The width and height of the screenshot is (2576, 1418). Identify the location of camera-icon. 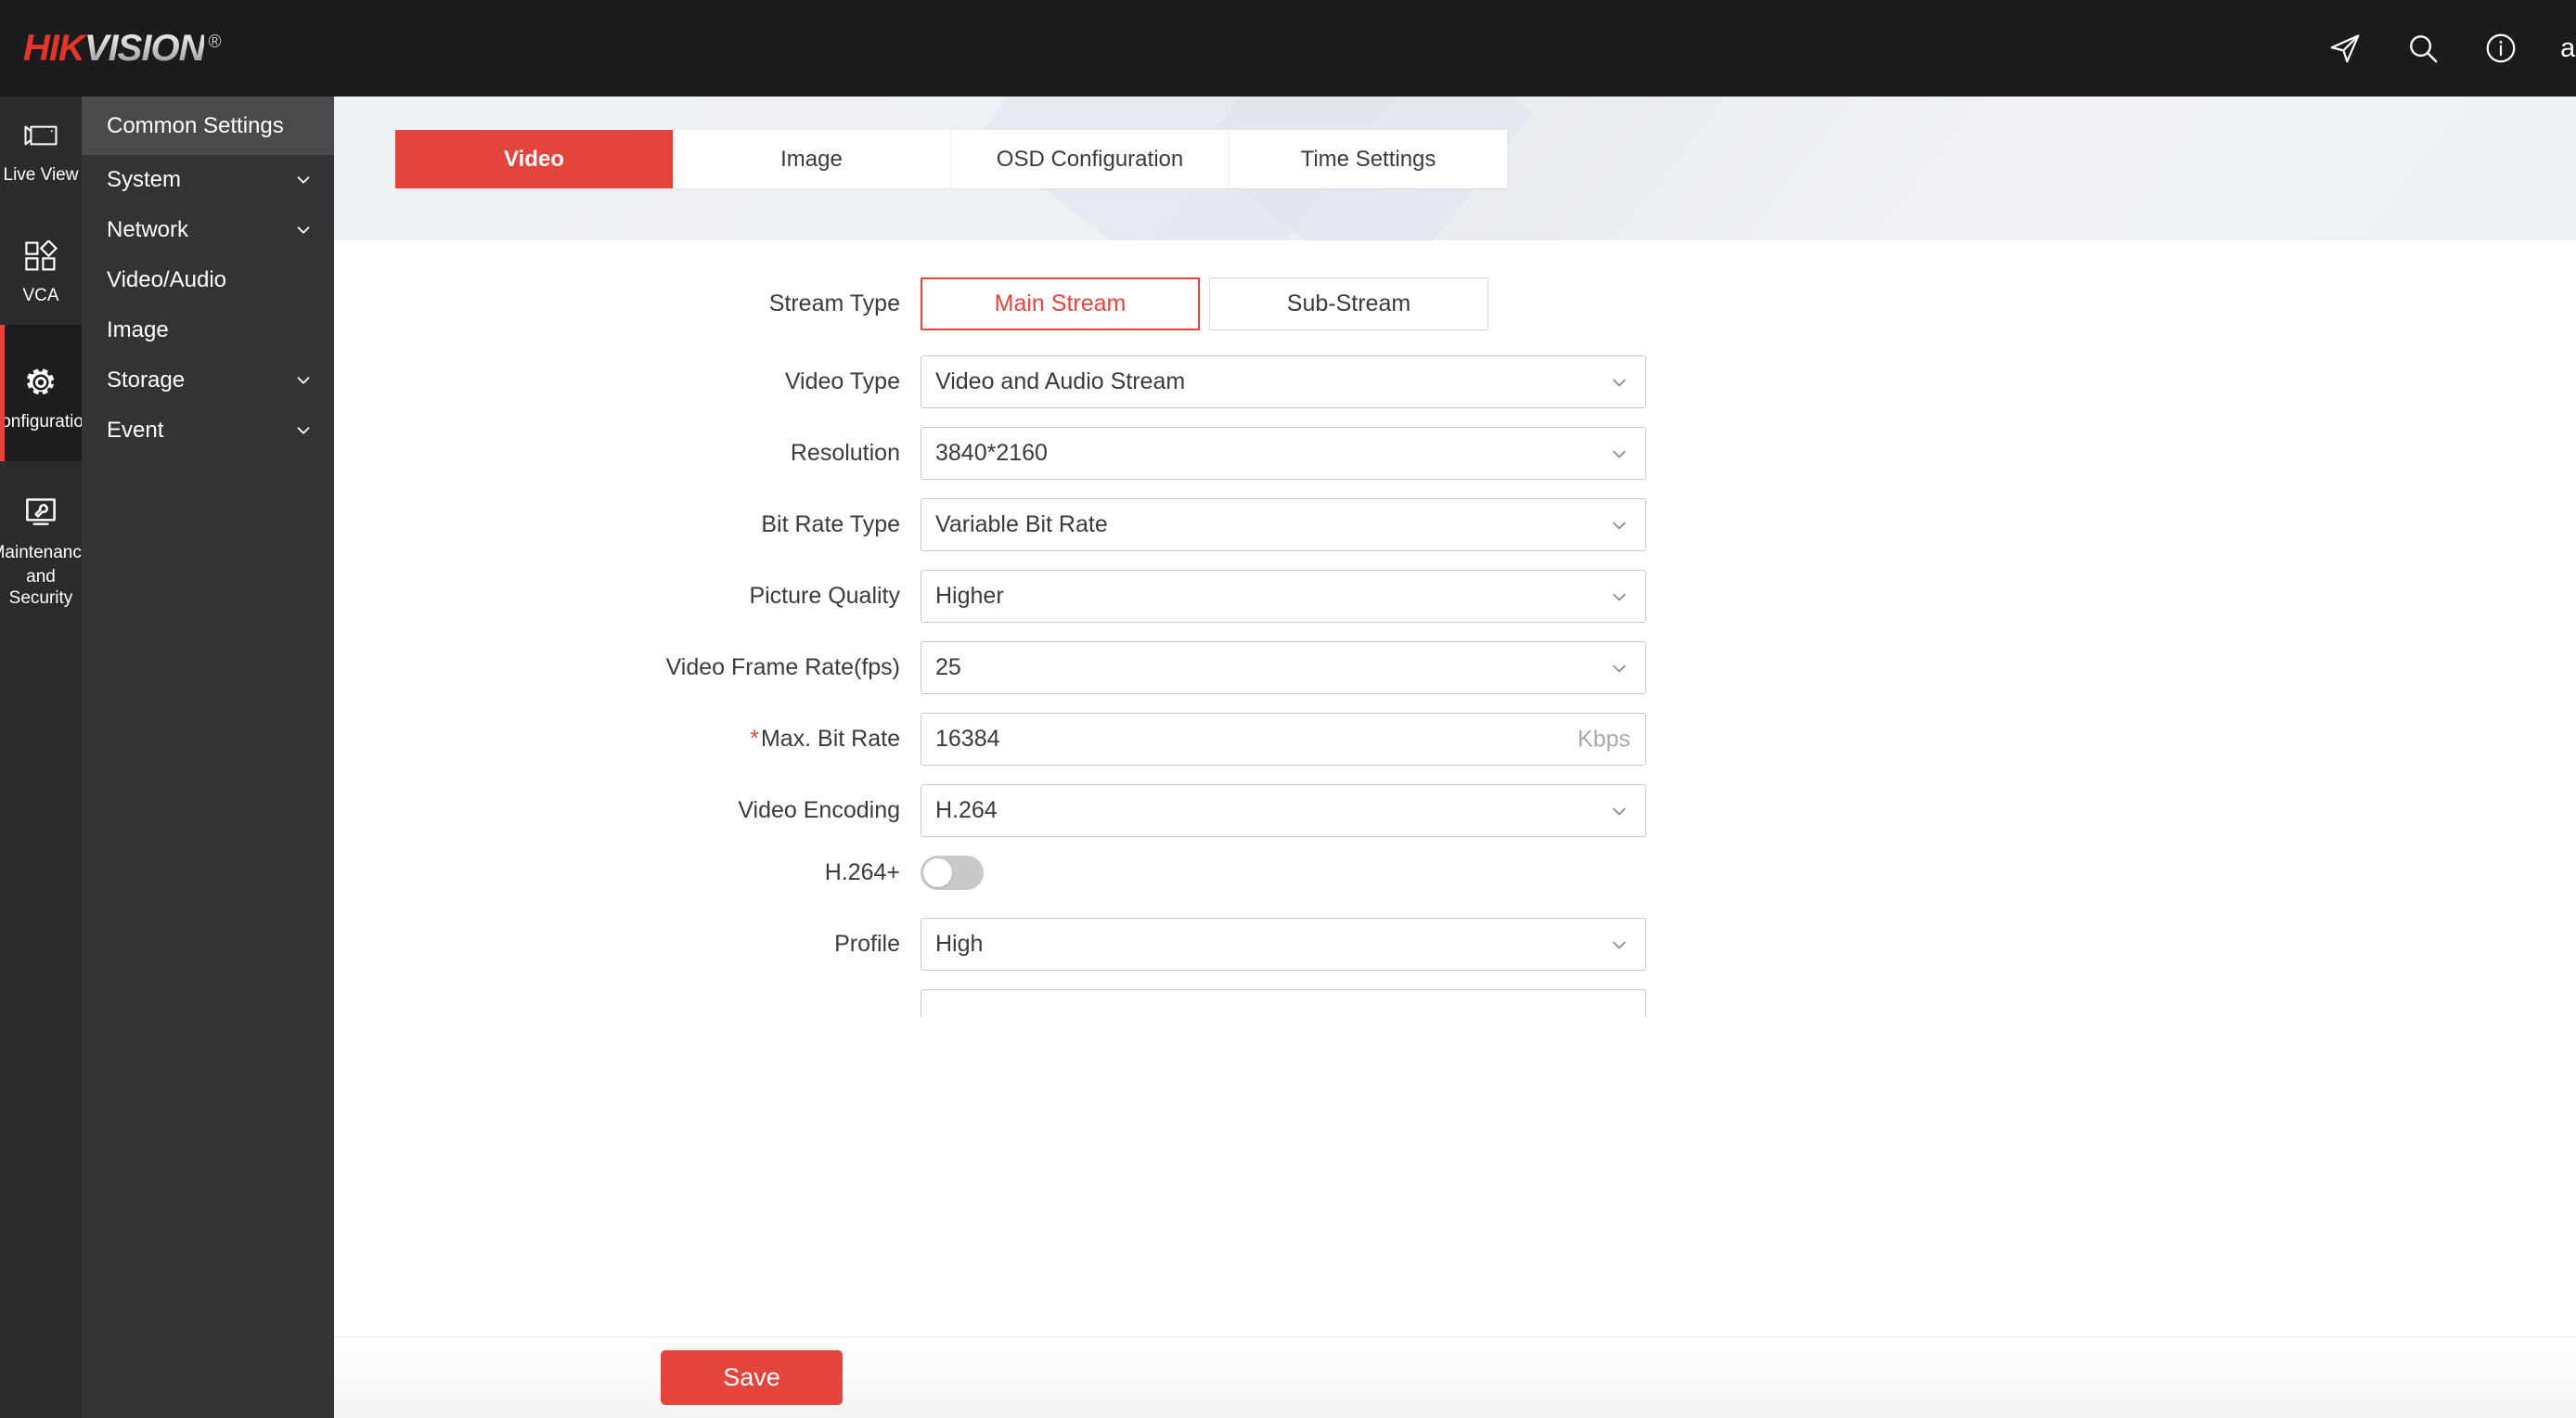
(41, 135).